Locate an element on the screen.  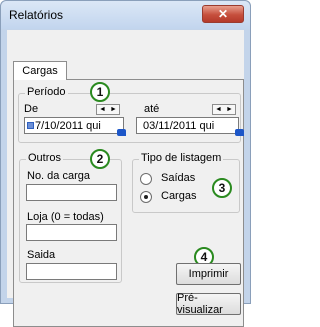
carga-label: No. da carga is located at coordinates (58, 176).